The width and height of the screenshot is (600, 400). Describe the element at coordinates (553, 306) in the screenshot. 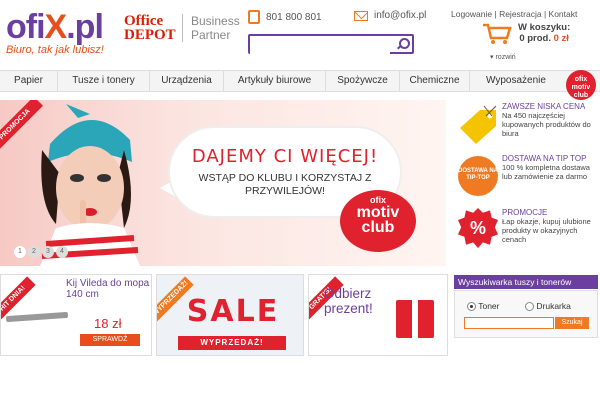

I see `radio-printer-label: Drukarka` at that location.